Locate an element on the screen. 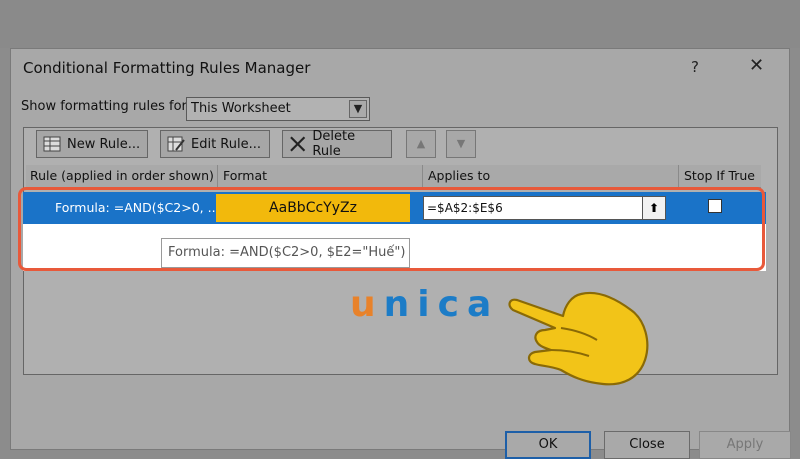  apply-button: Apply is located at coordinates (745, 445).